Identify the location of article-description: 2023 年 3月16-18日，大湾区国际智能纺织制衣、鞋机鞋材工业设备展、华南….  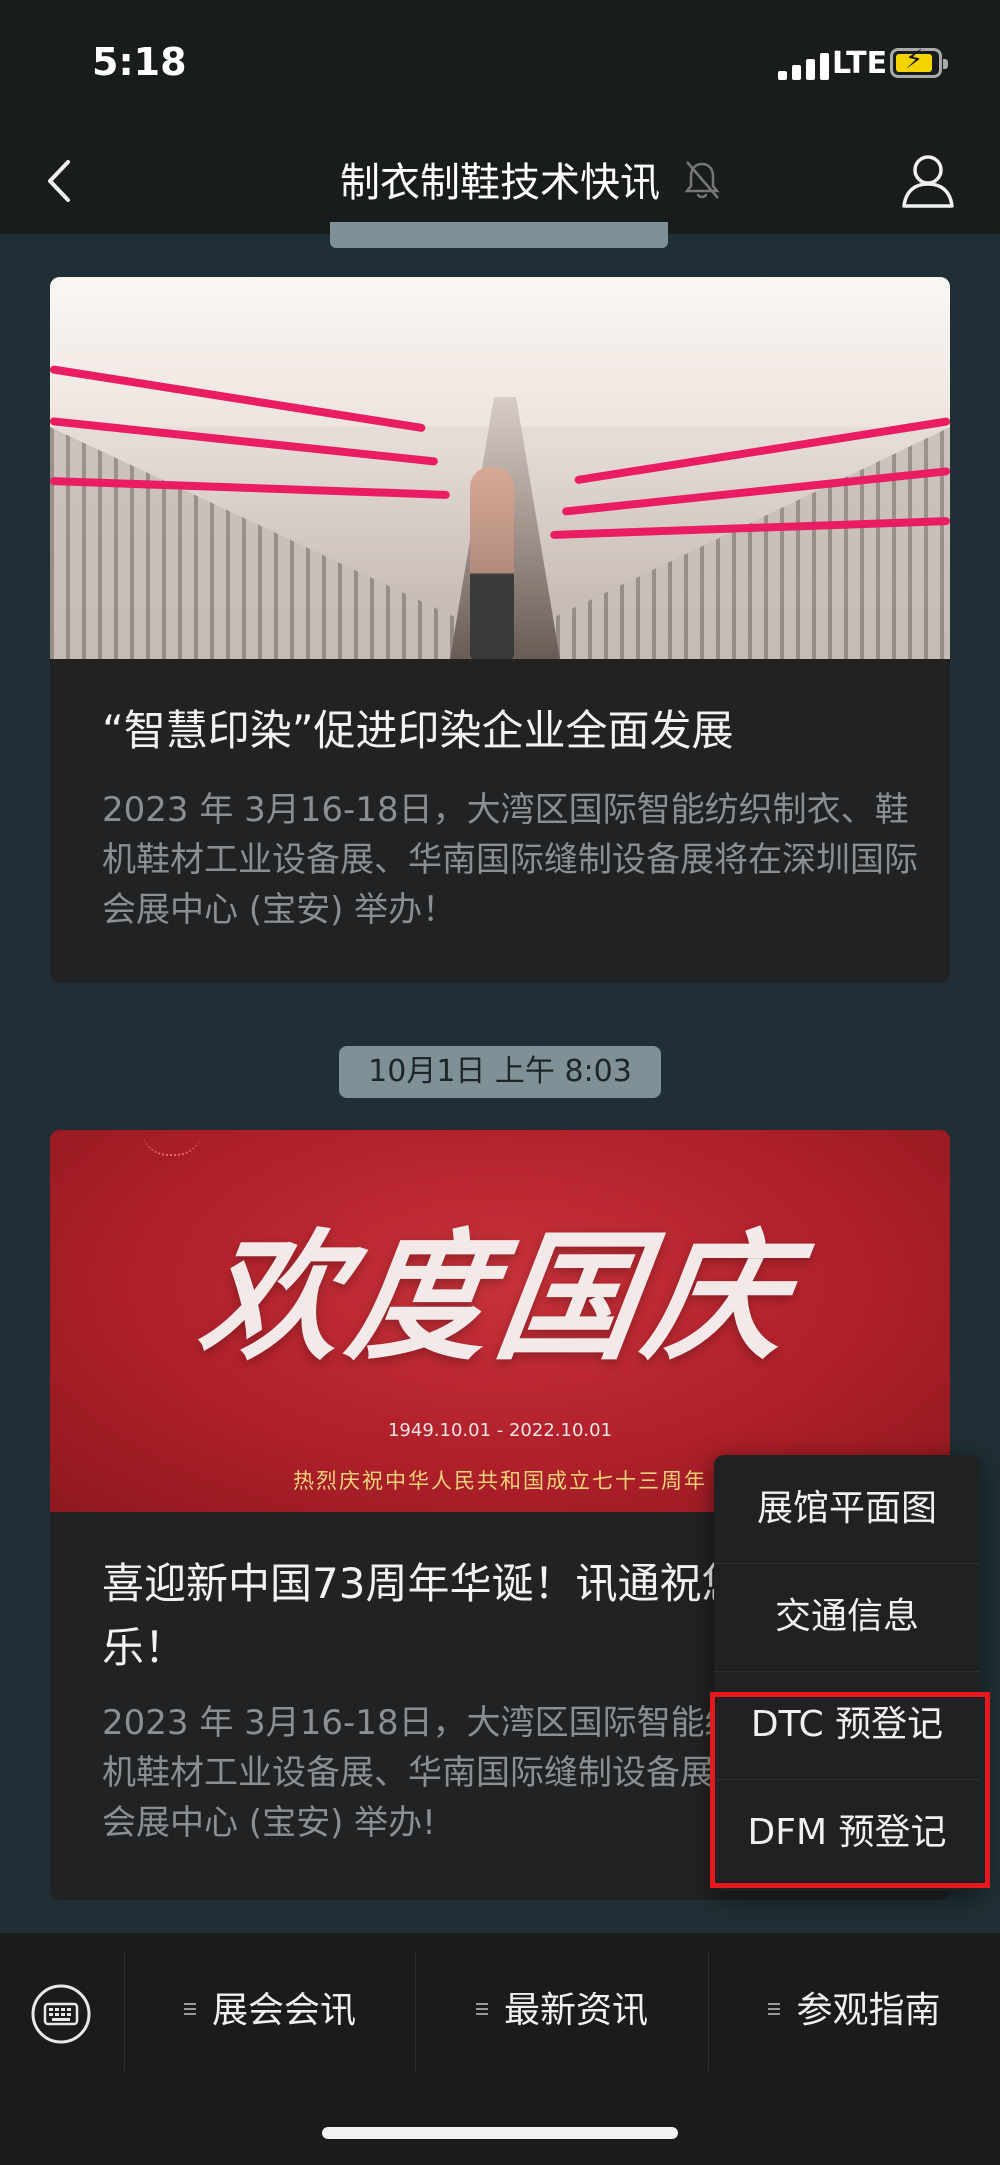
(510, 860).